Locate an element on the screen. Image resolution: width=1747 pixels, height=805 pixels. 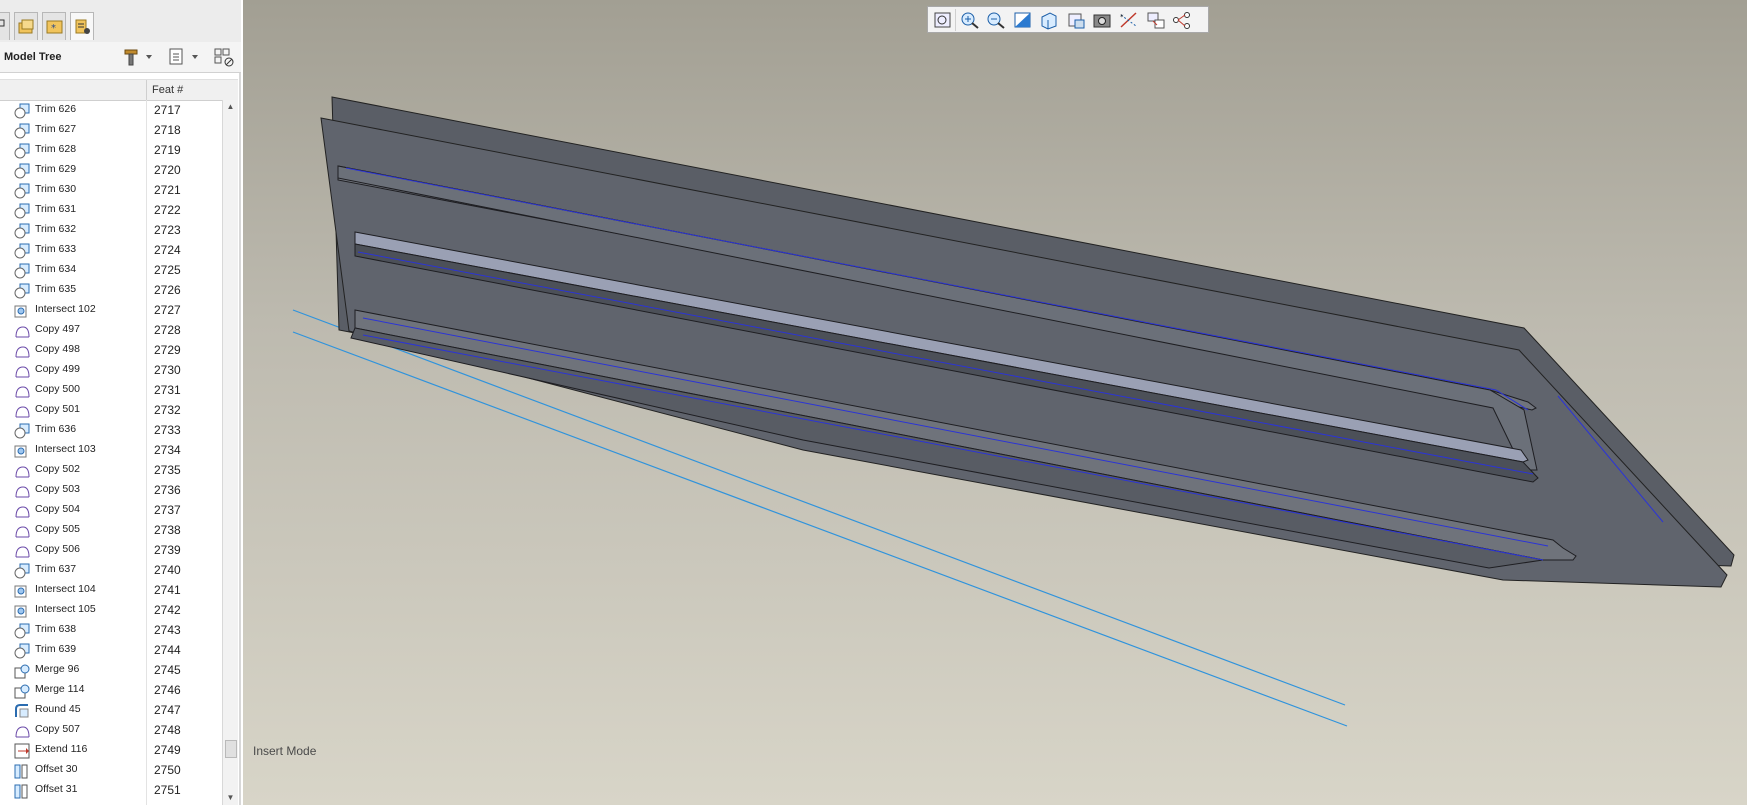
feat-number-column-label: Feat # is located at coordinates (168, 90).